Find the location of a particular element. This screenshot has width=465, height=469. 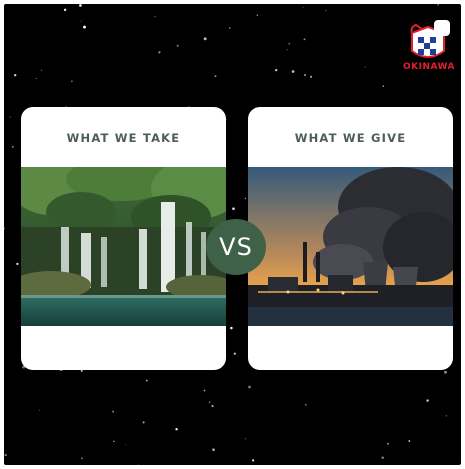

logo-text: OKINAWA is located at coordinates (429, 67).